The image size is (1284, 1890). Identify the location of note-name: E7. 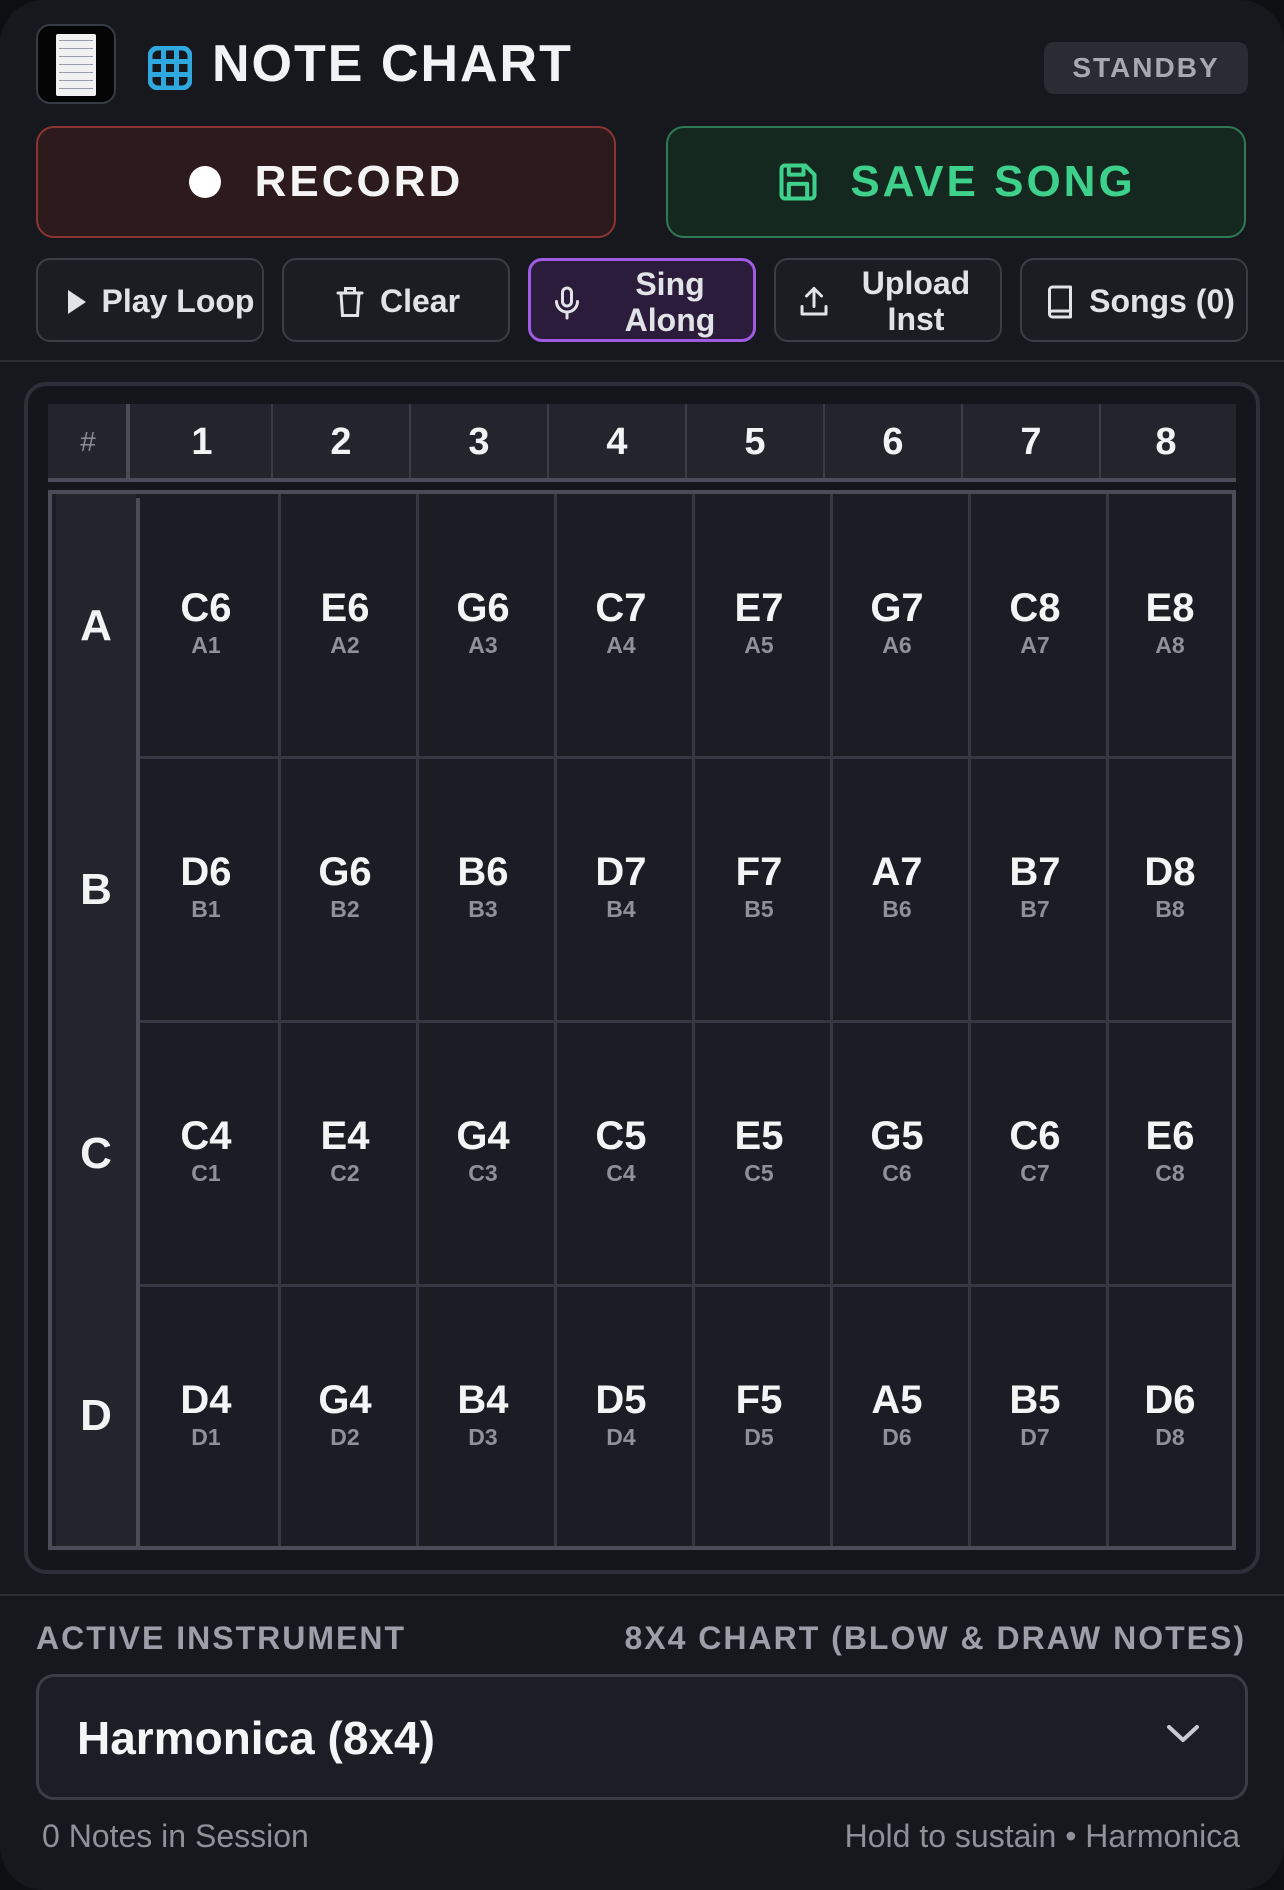
(759, 608).